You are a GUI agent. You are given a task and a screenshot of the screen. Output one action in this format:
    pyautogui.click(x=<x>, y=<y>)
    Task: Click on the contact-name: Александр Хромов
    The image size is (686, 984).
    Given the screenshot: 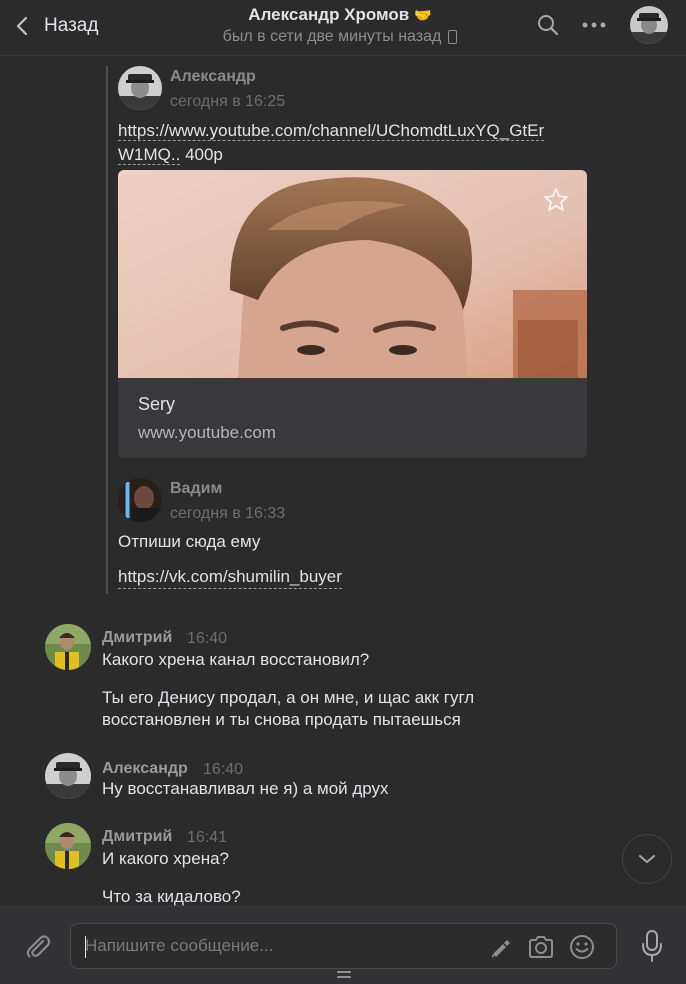 What is the action you would take?
    pyautogui.click(x=329, y=14)
    